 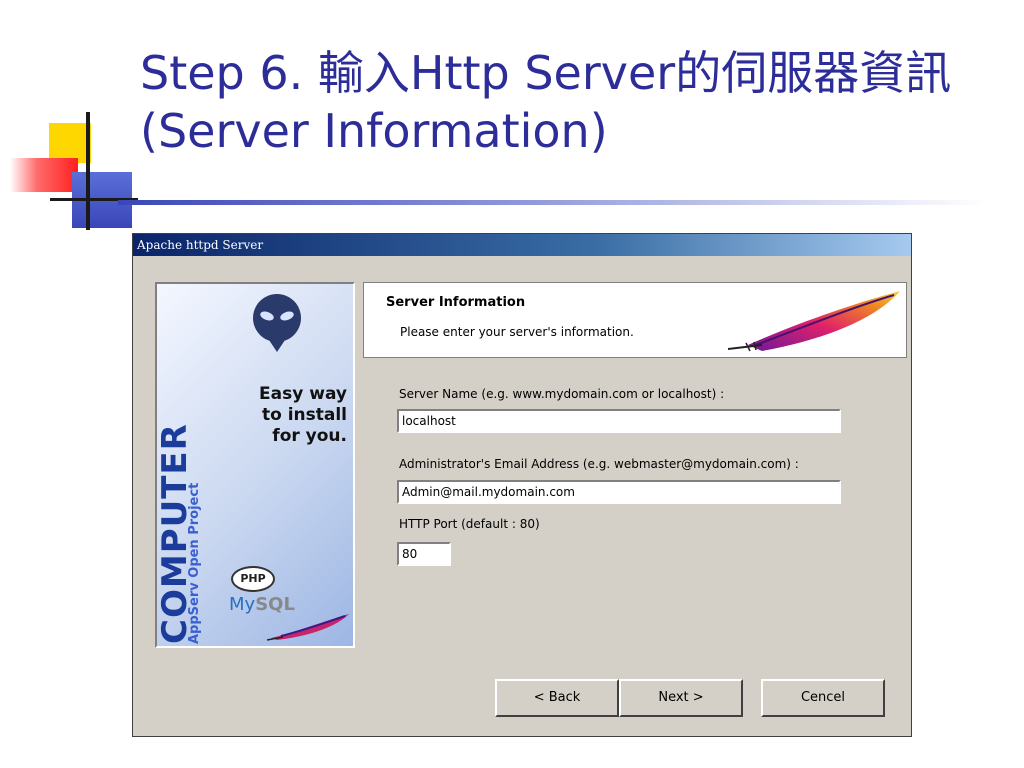 I want to click on window-titlebar: Apache httpd Server, so click(x=522, y=245).